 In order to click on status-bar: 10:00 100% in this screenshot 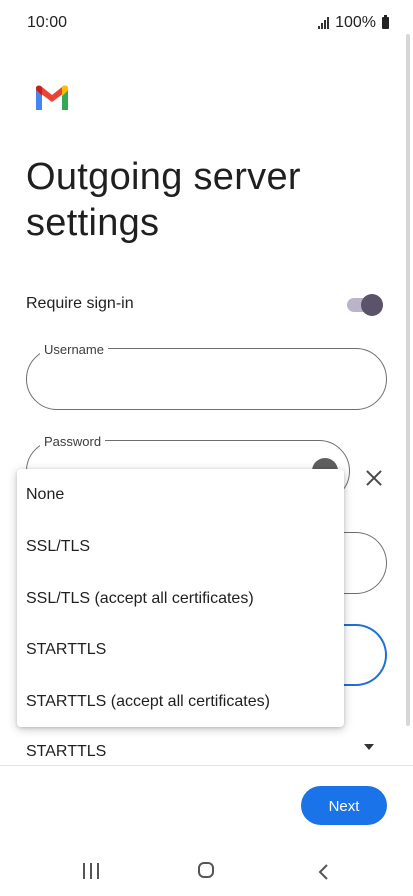, I will do `click(206, 23)`.